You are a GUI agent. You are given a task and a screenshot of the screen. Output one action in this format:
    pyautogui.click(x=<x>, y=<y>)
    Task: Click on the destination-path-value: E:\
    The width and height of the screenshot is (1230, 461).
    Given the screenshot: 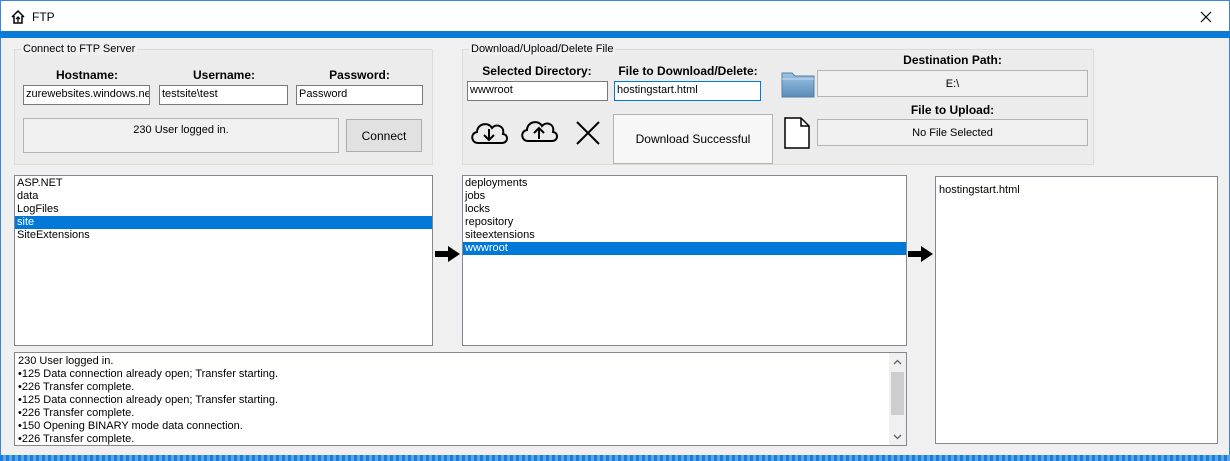 What is the action you would take?
    pyautogui.click(x=952, y=83)
    